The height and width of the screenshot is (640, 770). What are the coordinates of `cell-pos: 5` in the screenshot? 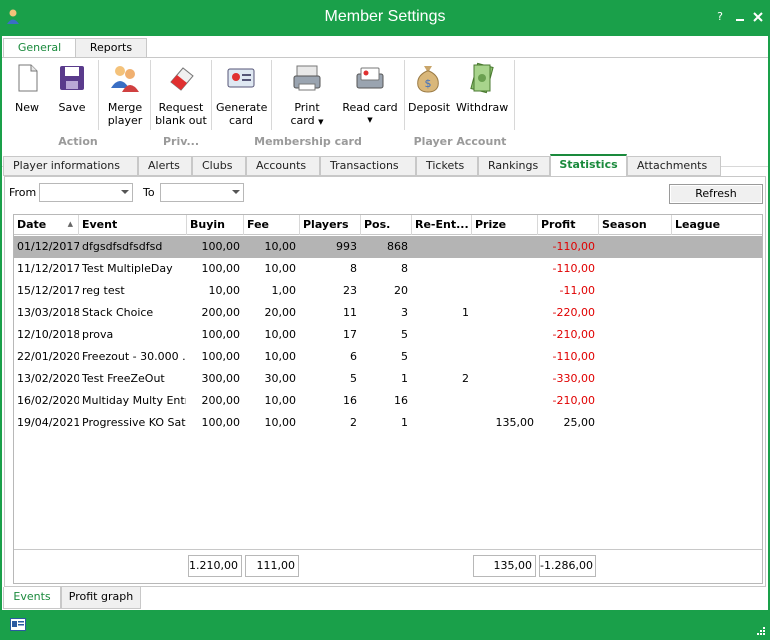 It's located at (404, 334).